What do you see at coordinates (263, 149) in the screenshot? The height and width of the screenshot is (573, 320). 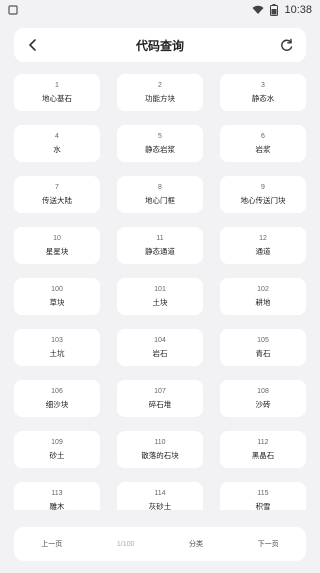 I see `card-name: 岩浆` at bounding box center [263, 149].